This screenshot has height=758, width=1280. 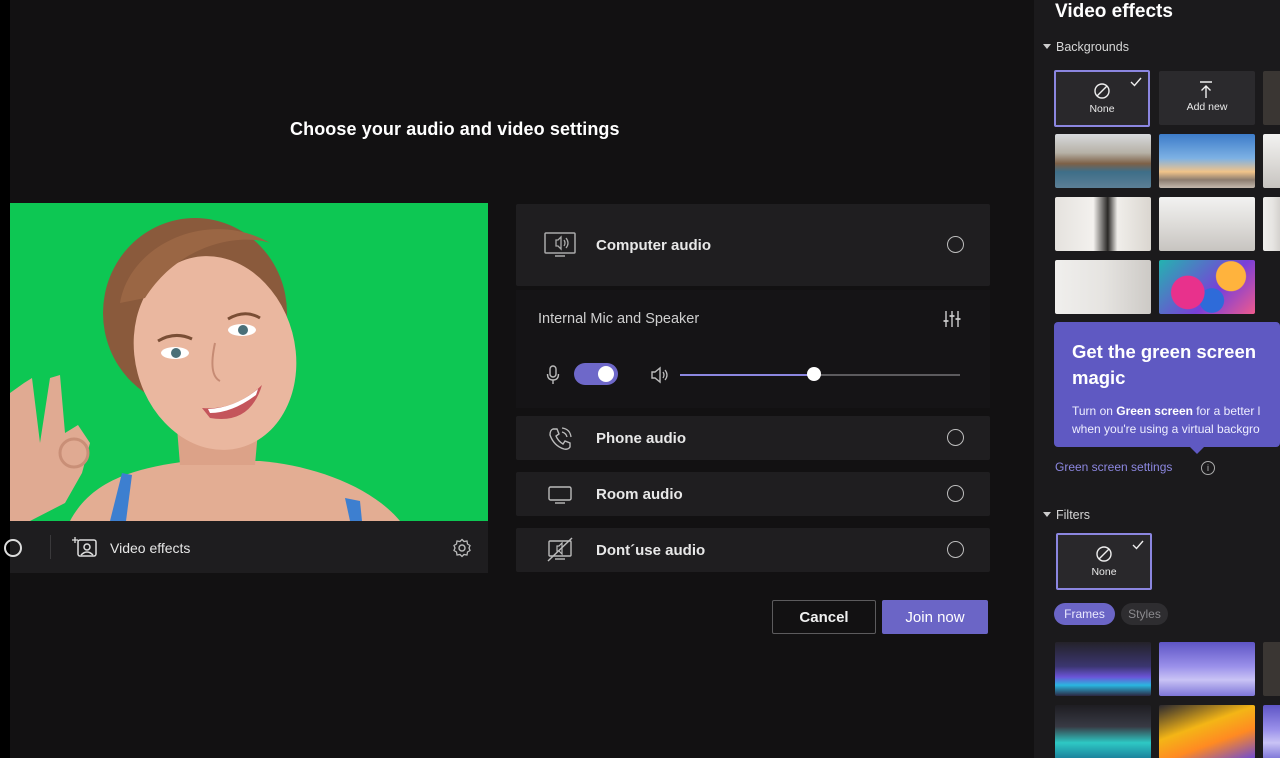 What do you see at coordinates (1094, 411) in the screenshot?
I see `promo-body-text: Turn on` at bounding box center [1094, 411].